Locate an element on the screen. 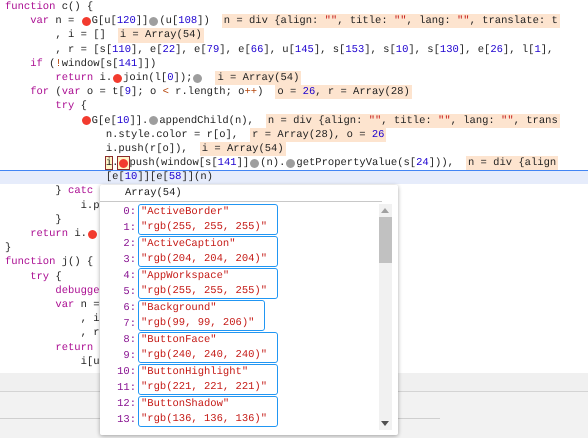  code-text: join(l[0]); is located at coordinates (157, 78).